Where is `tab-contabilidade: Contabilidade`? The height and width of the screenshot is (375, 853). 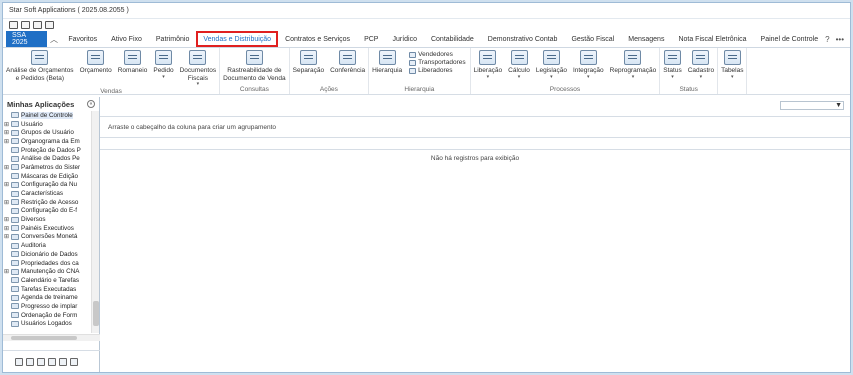 tab-contabilidade: Contabilidade is located at coordinates (452, 39).